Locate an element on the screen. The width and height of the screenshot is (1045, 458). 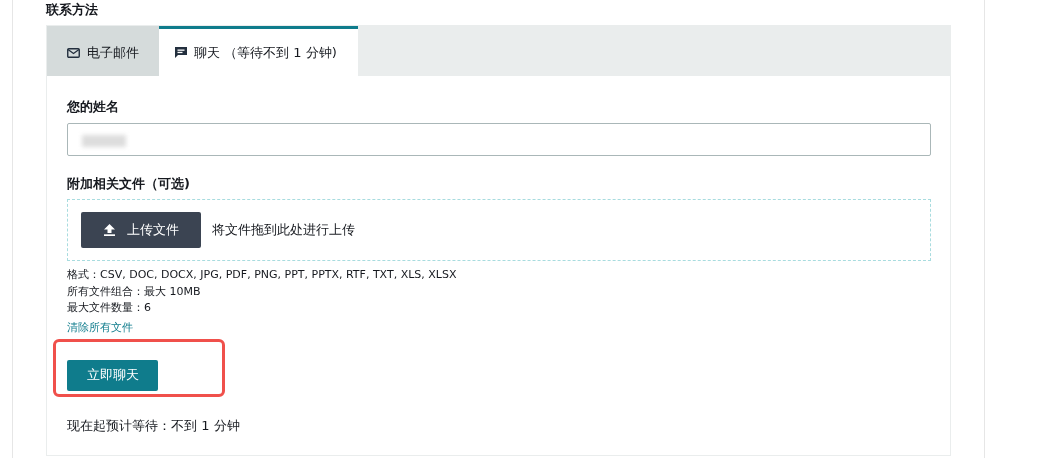
field-label: 您的姓名 is located at coordinates (93, 107).